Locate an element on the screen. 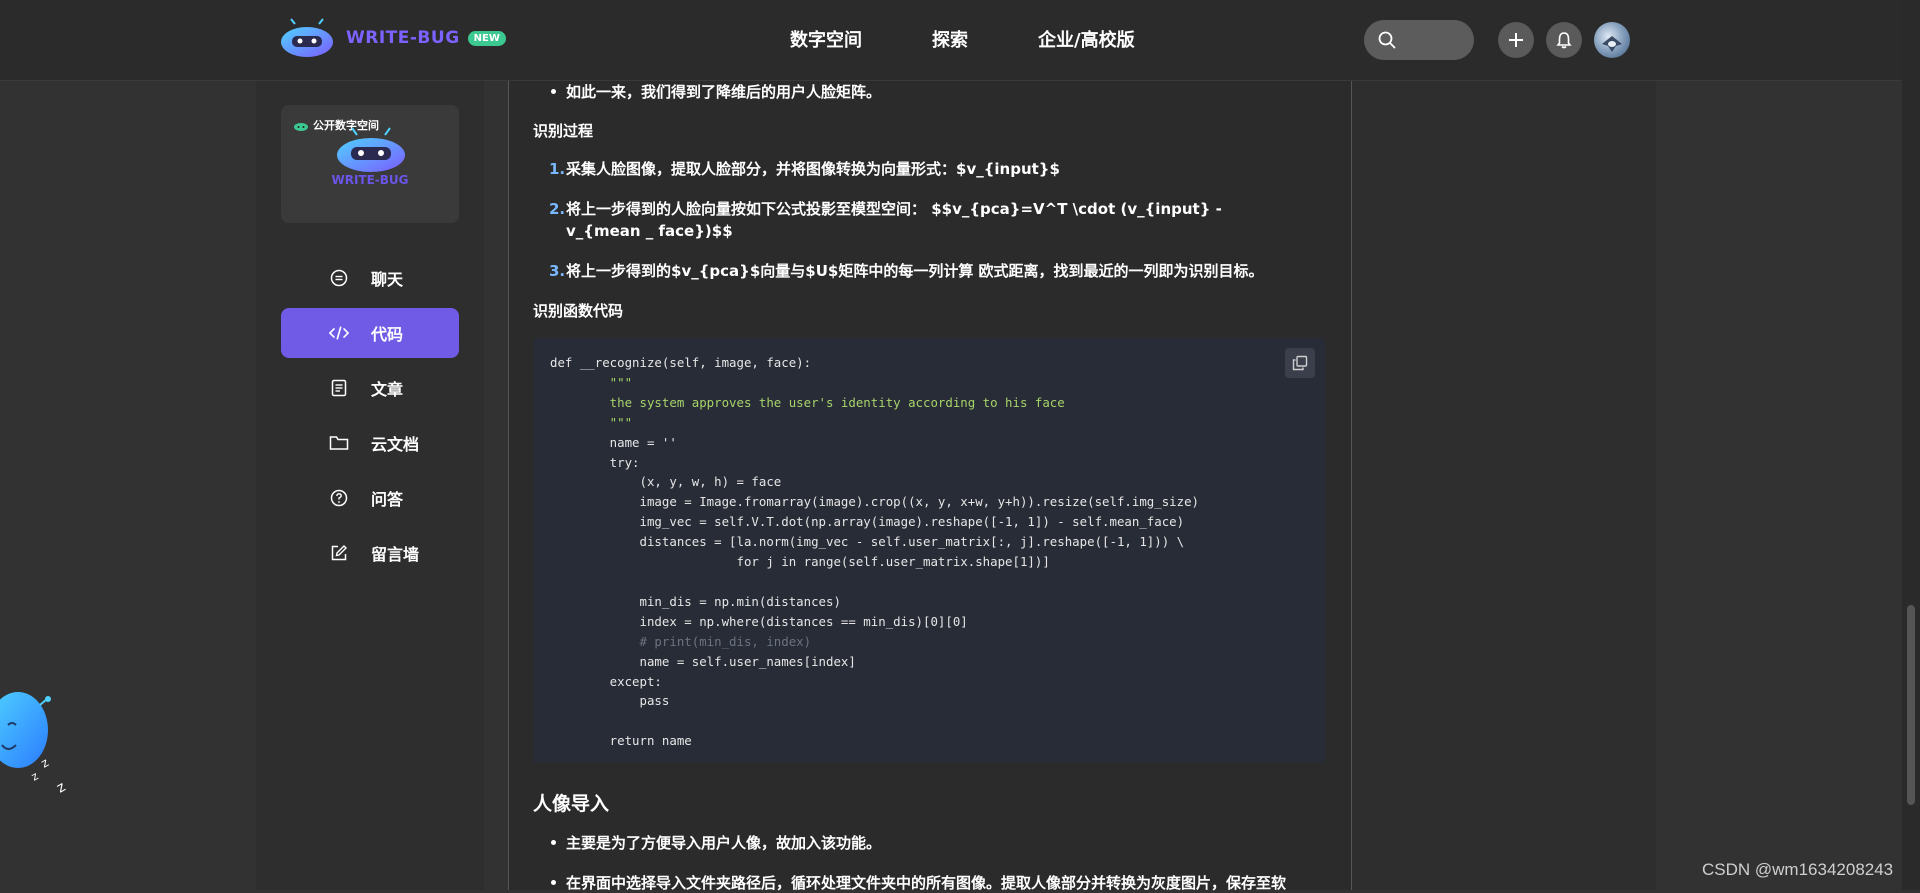  sidebar-menu: 聊天 代码 文章 云文档 问答 留言墙 is located at coordinates (370, 418).